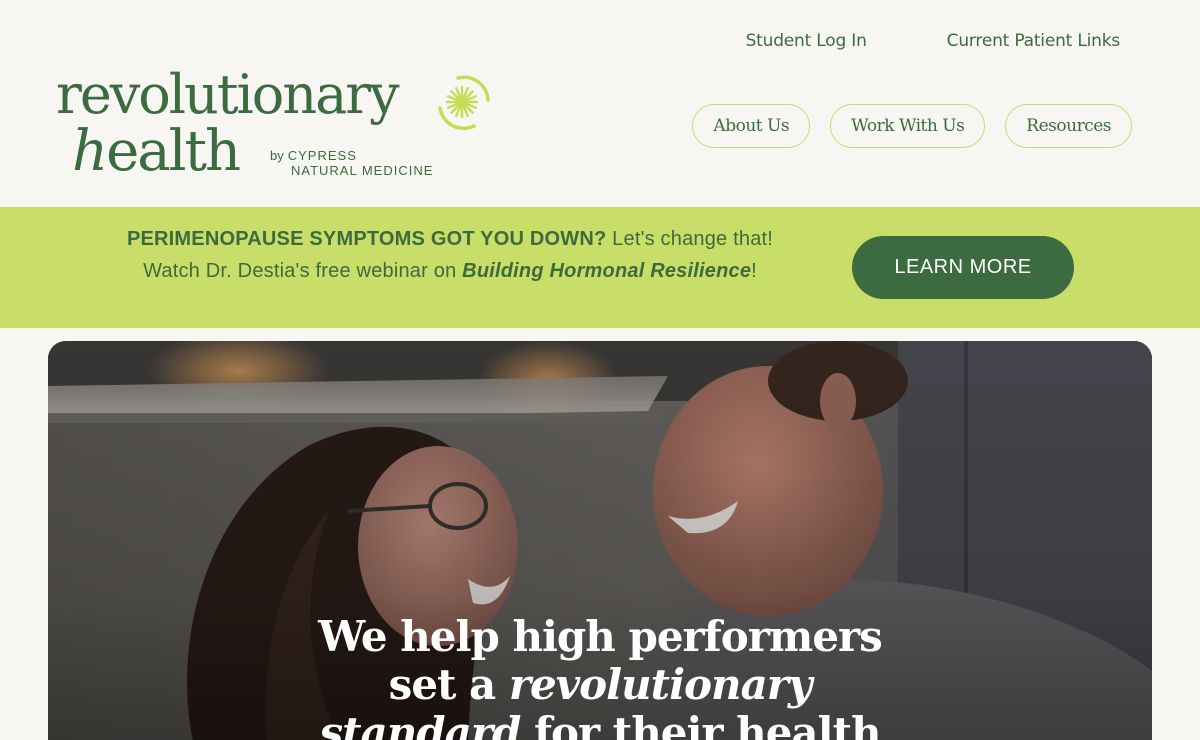 Image resolution: width=1200 pixels, height=740 pixels. Describe the element at coordinates (173, 151) in the screenshot. I see `logo-wordmark-rest: ealth` at that location.